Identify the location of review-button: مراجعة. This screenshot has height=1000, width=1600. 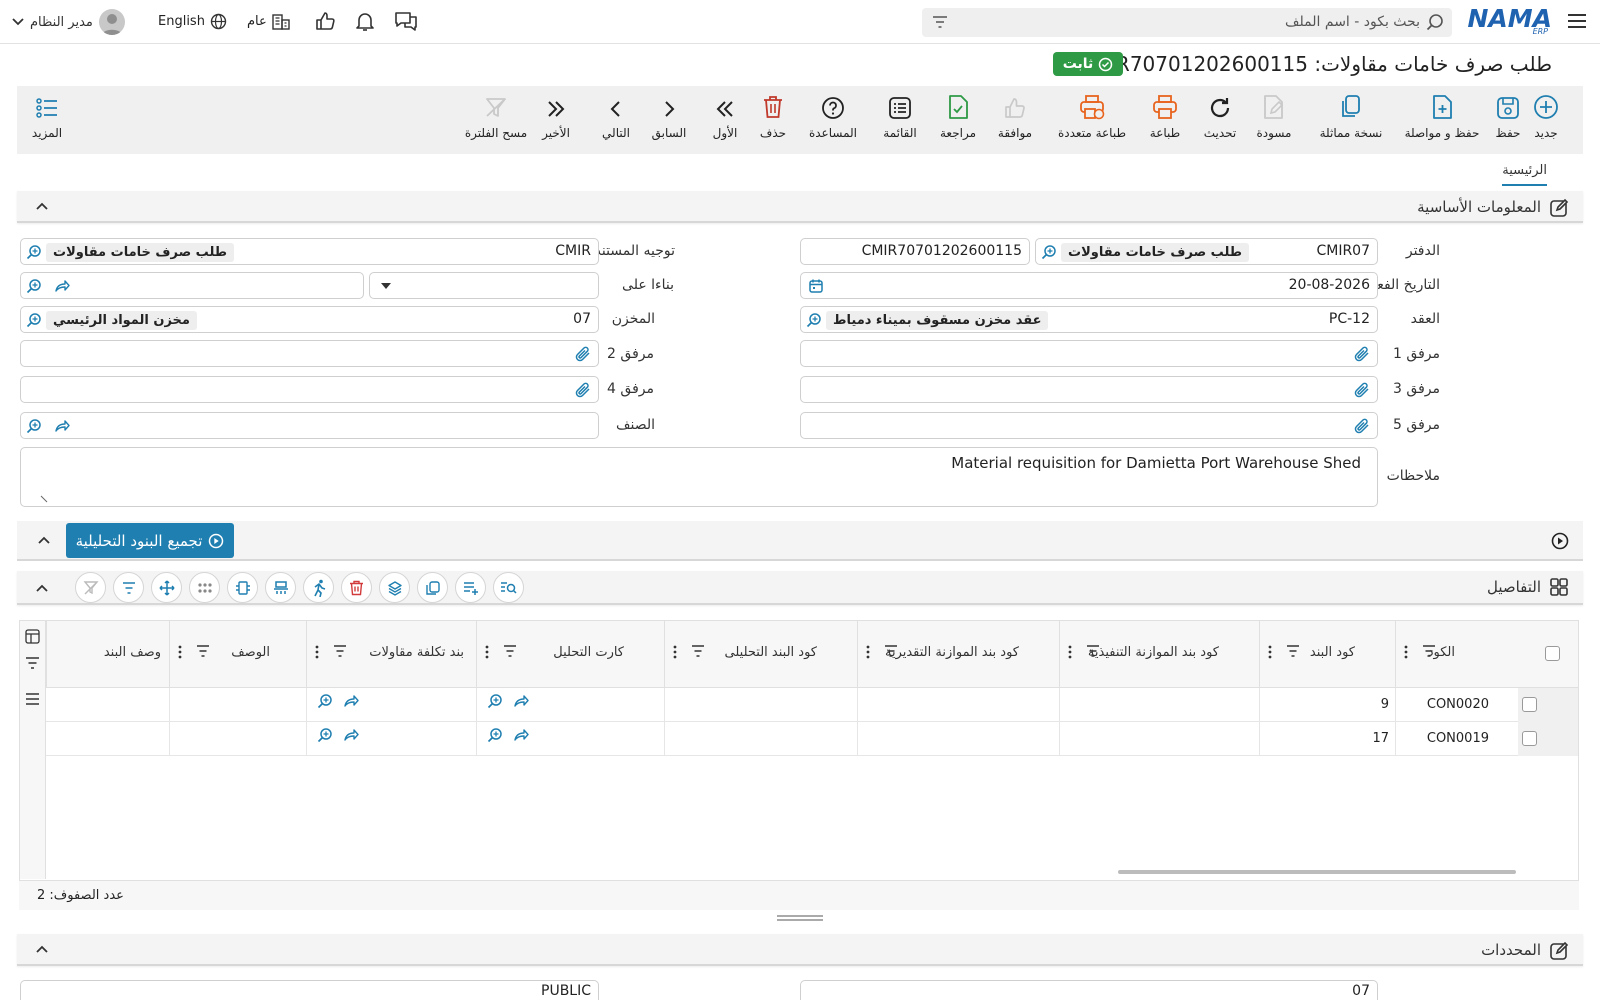
(958, 120).